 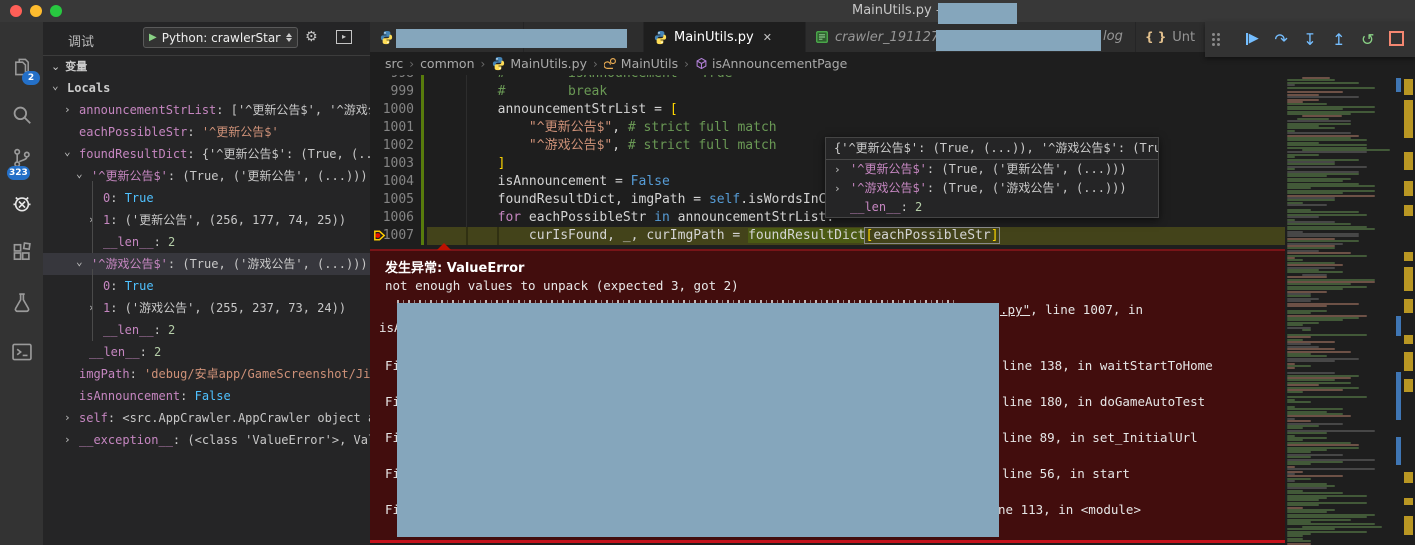 What do you see at coordinates (714, 37) in the screenshot?
I see `tab-label: MainUtils.py` at bounding box center [714, 37].